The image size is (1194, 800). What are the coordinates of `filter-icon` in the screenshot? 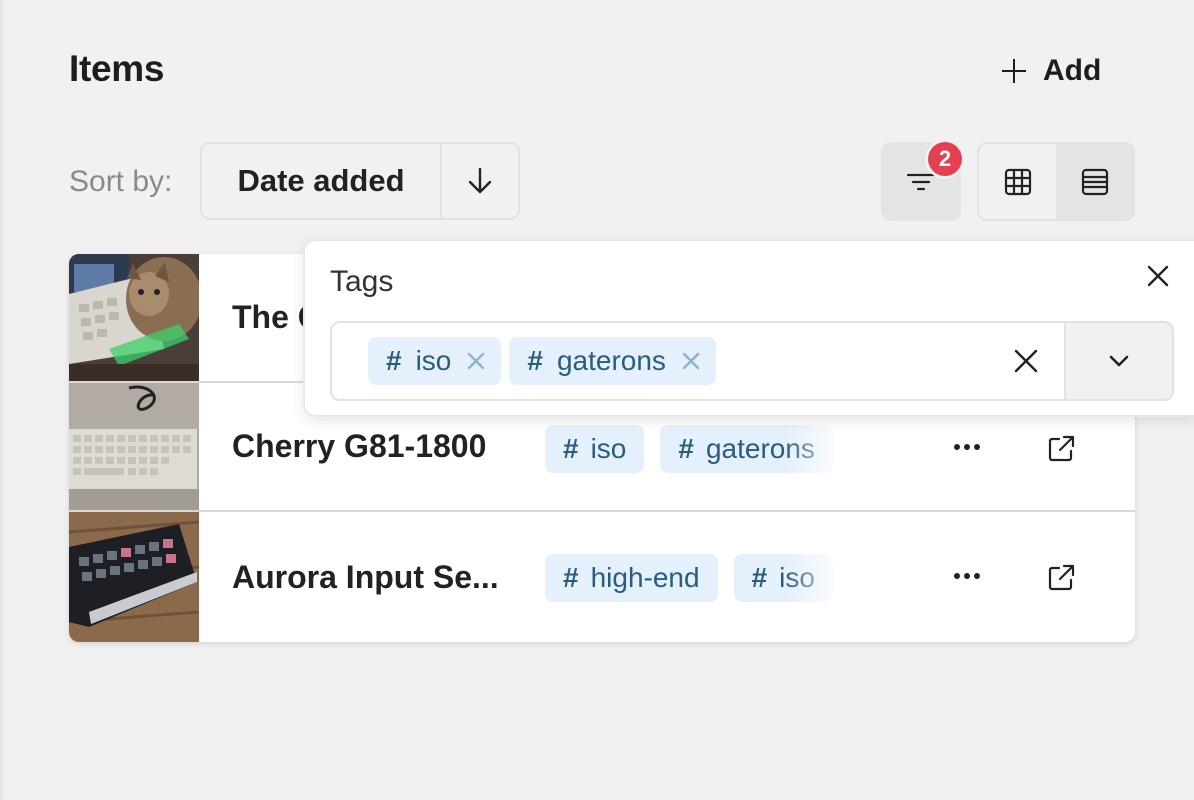 It's located at (921, 181).